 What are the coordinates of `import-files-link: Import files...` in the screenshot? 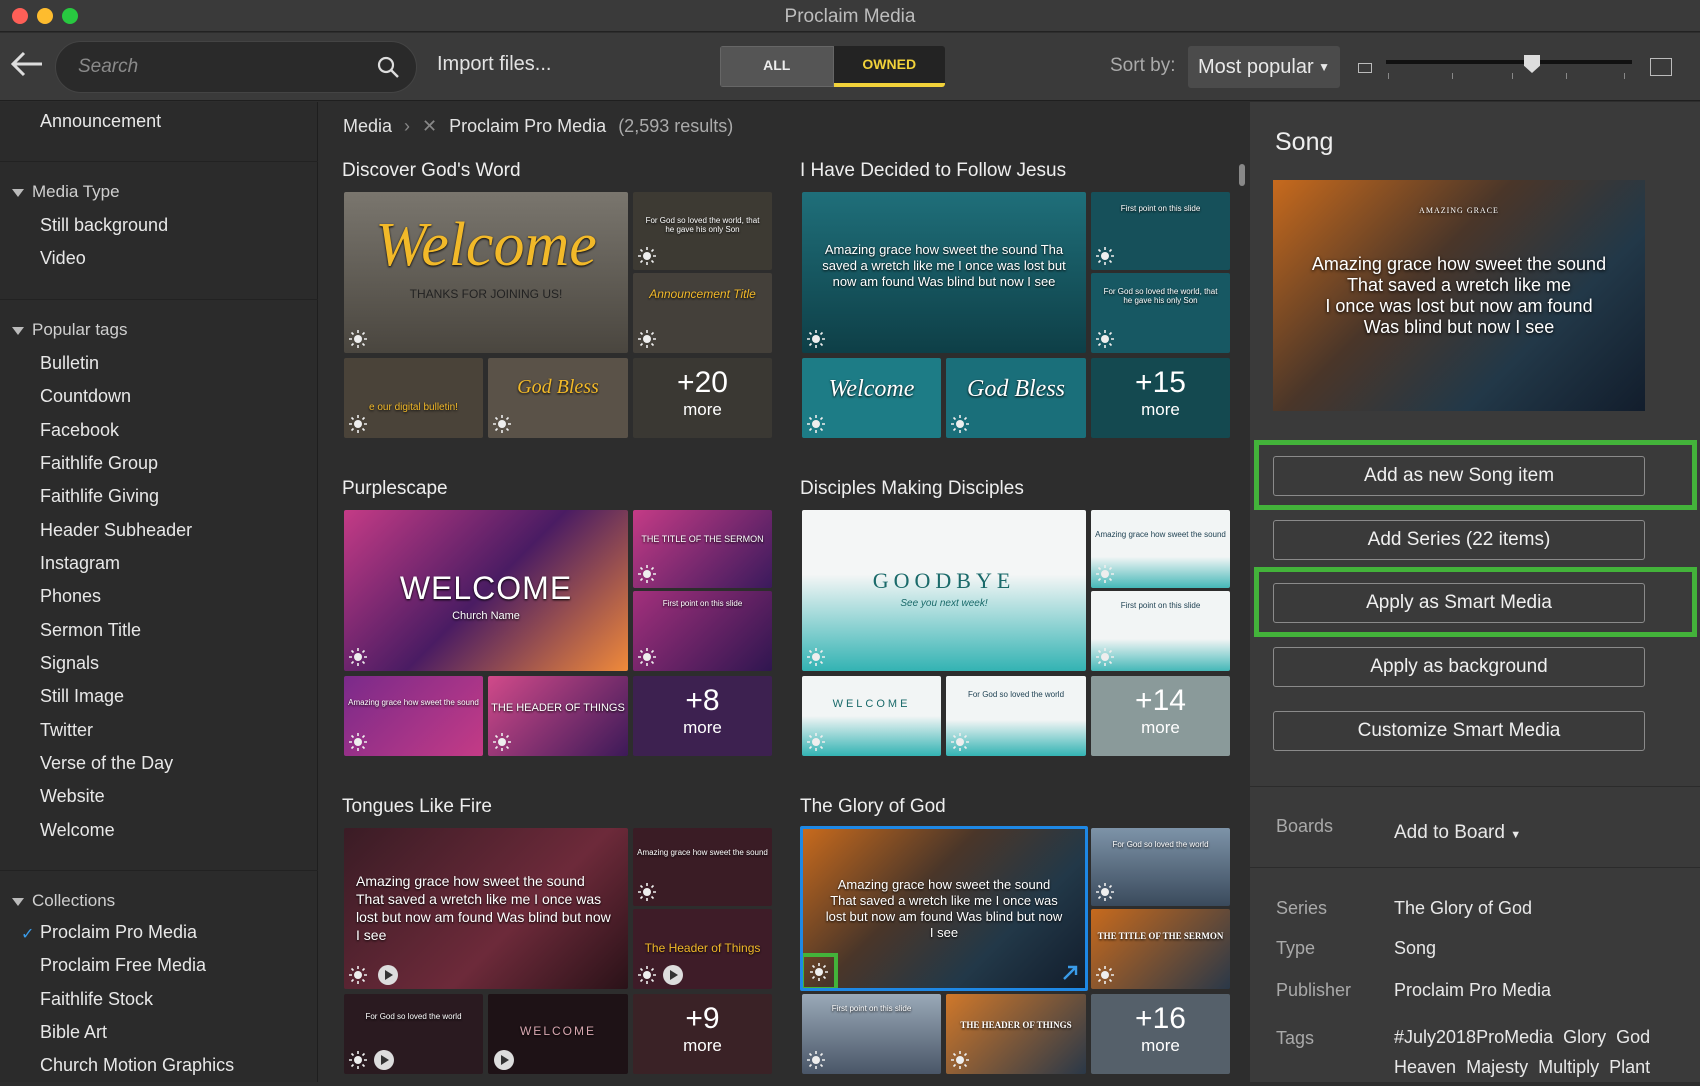 It's located at (494, 64).